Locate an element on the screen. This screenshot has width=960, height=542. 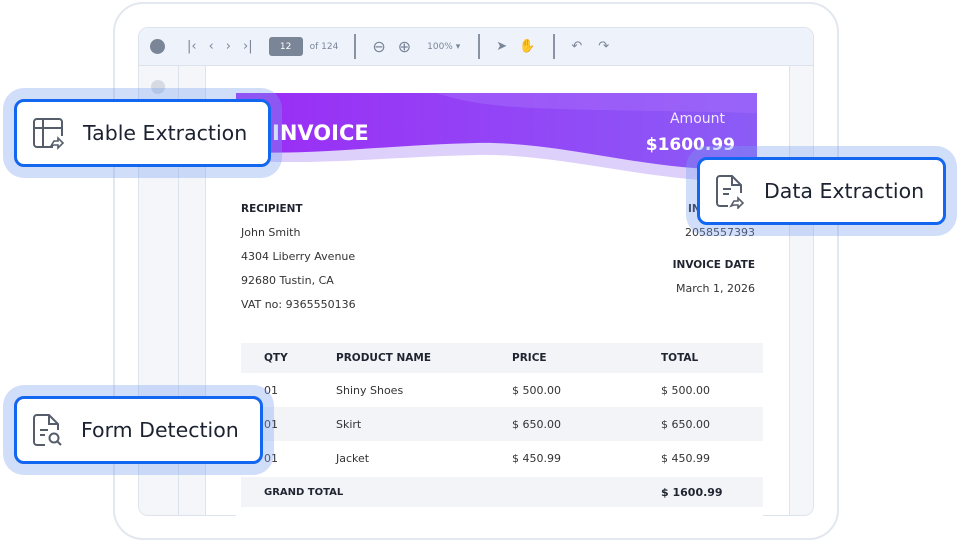
invoice-date-label: INVOICE DATE is located at coordinates (713, 265).